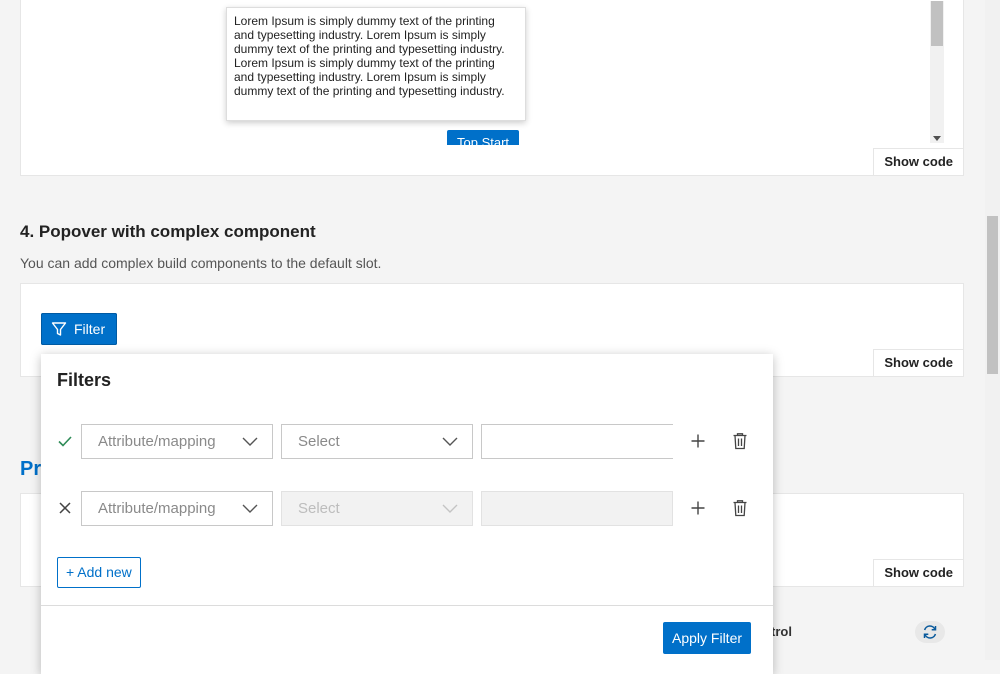  What do you see at coordinates (937, 23) in the screenshot?
I see `scrollbar-thumb` at bounding box center [937, 23].